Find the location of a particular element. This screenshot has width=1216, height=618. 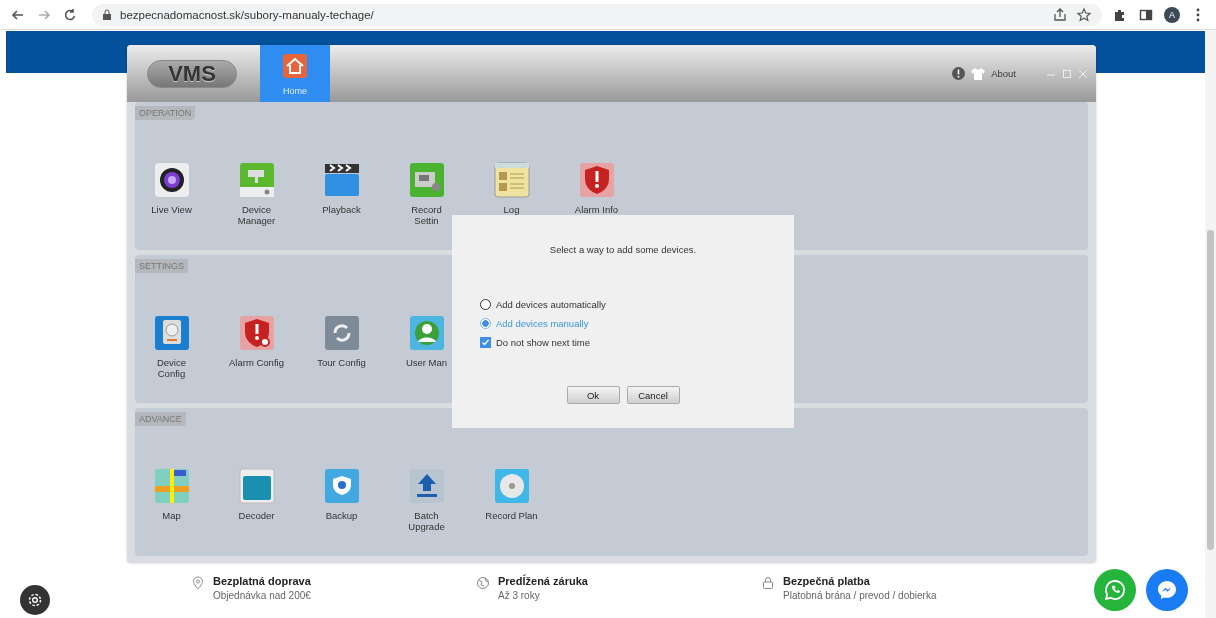

feature-subtitle: Platobná brána / prevod / dobierka is located at coordinates (860, 595).